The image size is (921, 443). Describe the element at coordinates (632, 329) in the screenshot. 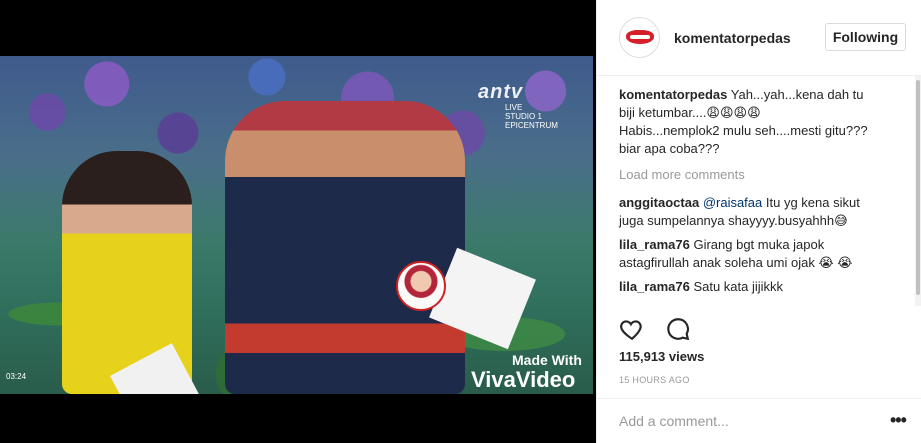

I see `heart-icon` at that location.